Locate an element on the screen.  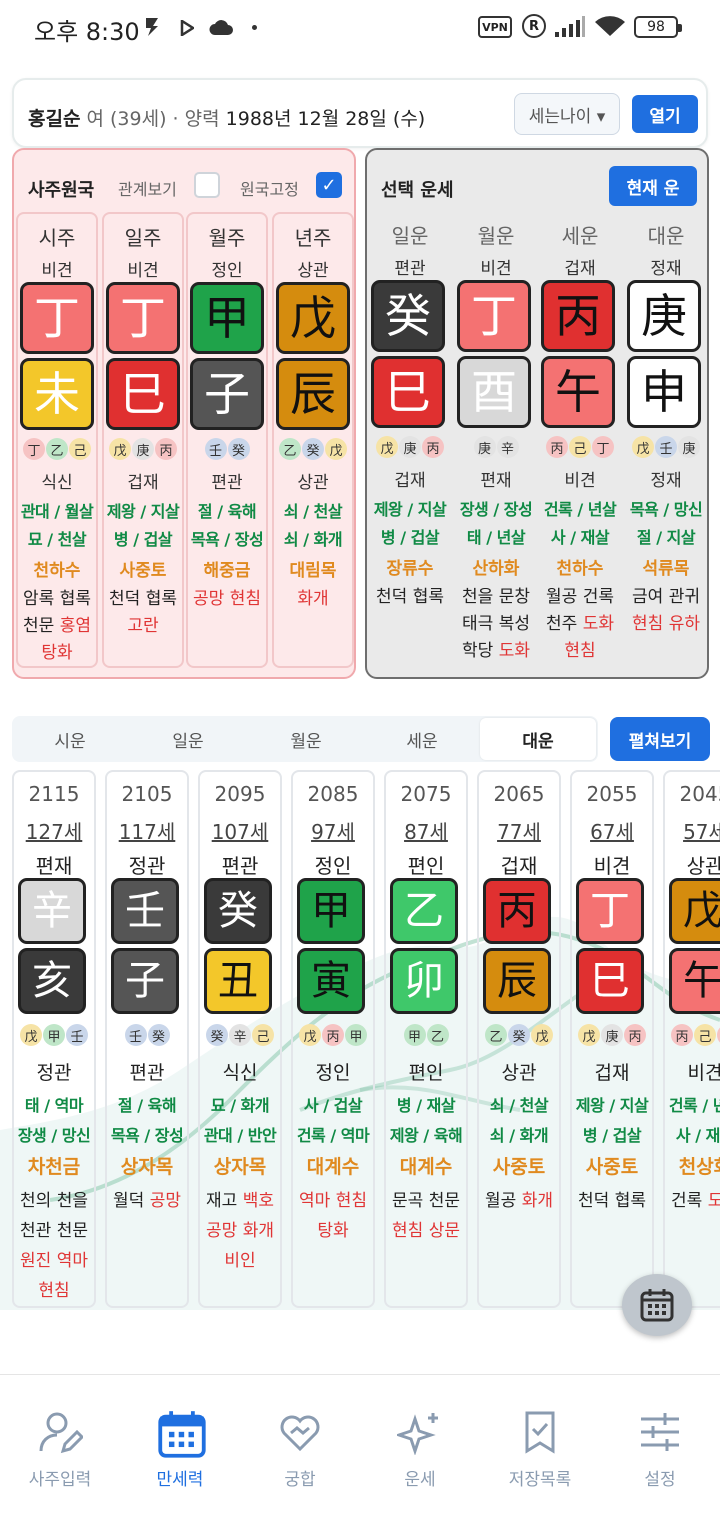
wonguk-title: 사주원국 is located at coordinates (61, 190).